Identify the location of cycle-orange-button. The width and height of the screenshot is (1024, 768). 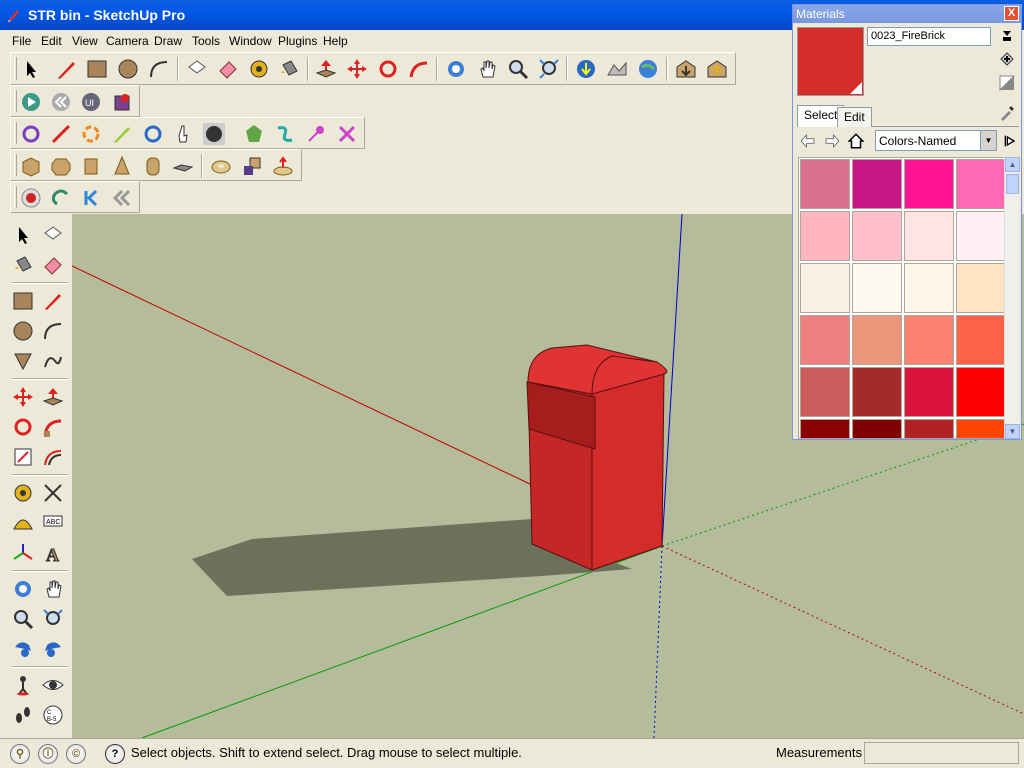
(91, 134).